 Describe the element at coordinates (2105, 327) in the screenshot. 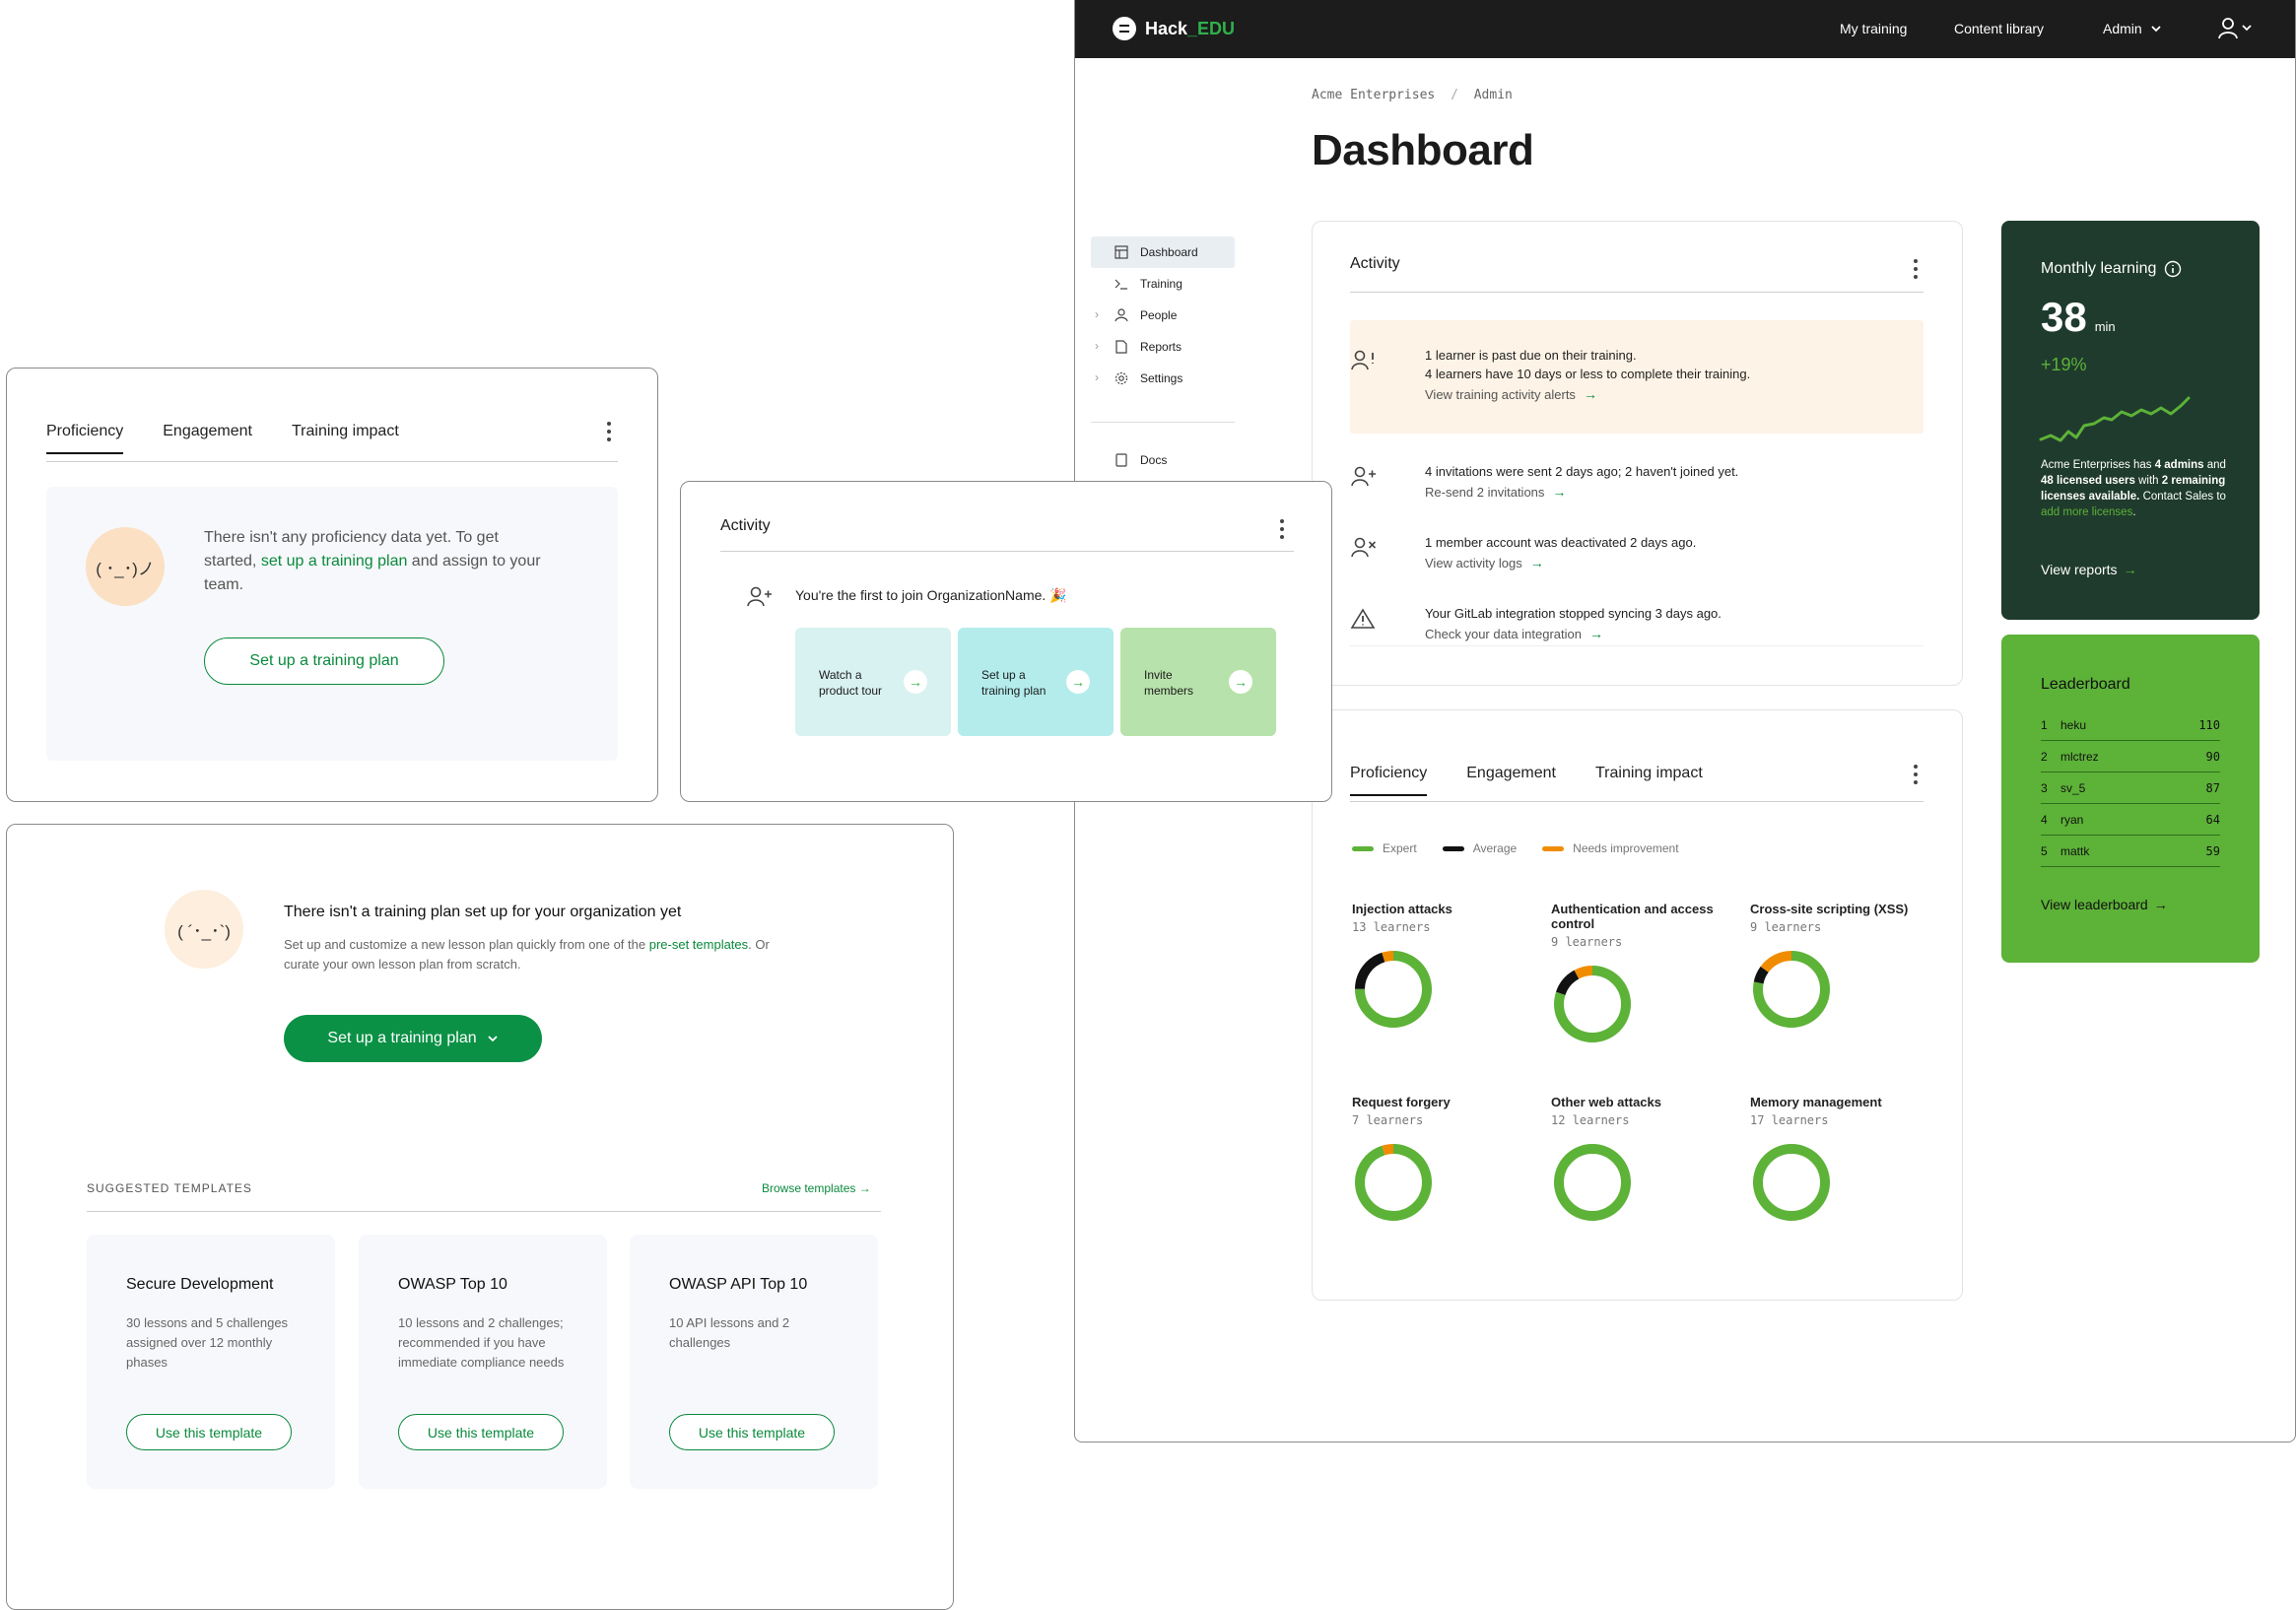

I see `minutes-unit: min` at that location.